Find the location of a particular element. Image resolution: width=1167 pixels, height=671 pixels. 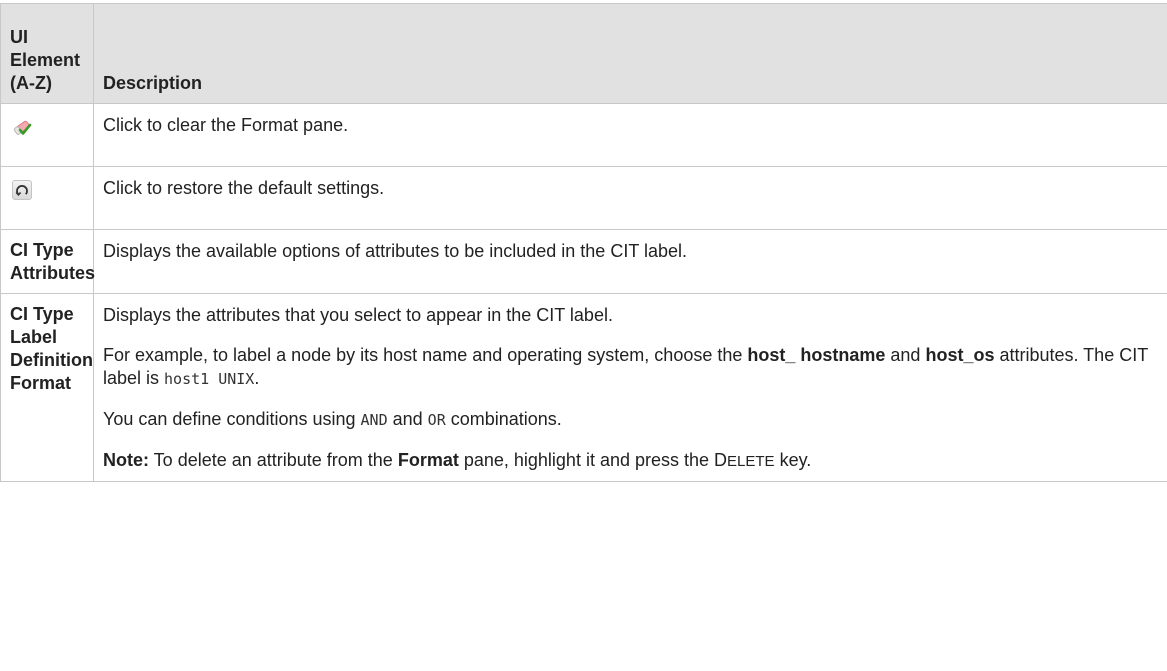

key-name-initial: D is located at coordinates (720, 460).